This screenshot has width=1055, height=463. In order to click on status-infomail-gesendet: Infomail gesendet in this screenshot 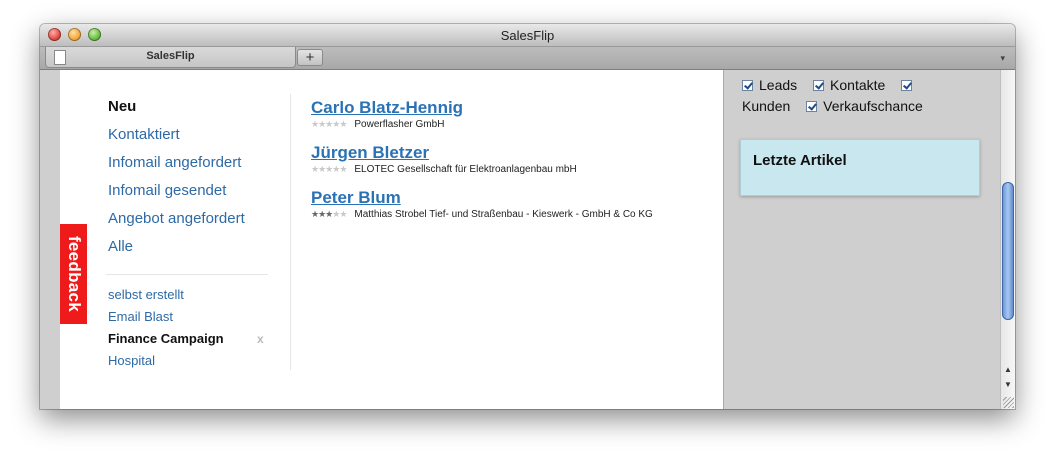, I will do `click(193, 195)`.